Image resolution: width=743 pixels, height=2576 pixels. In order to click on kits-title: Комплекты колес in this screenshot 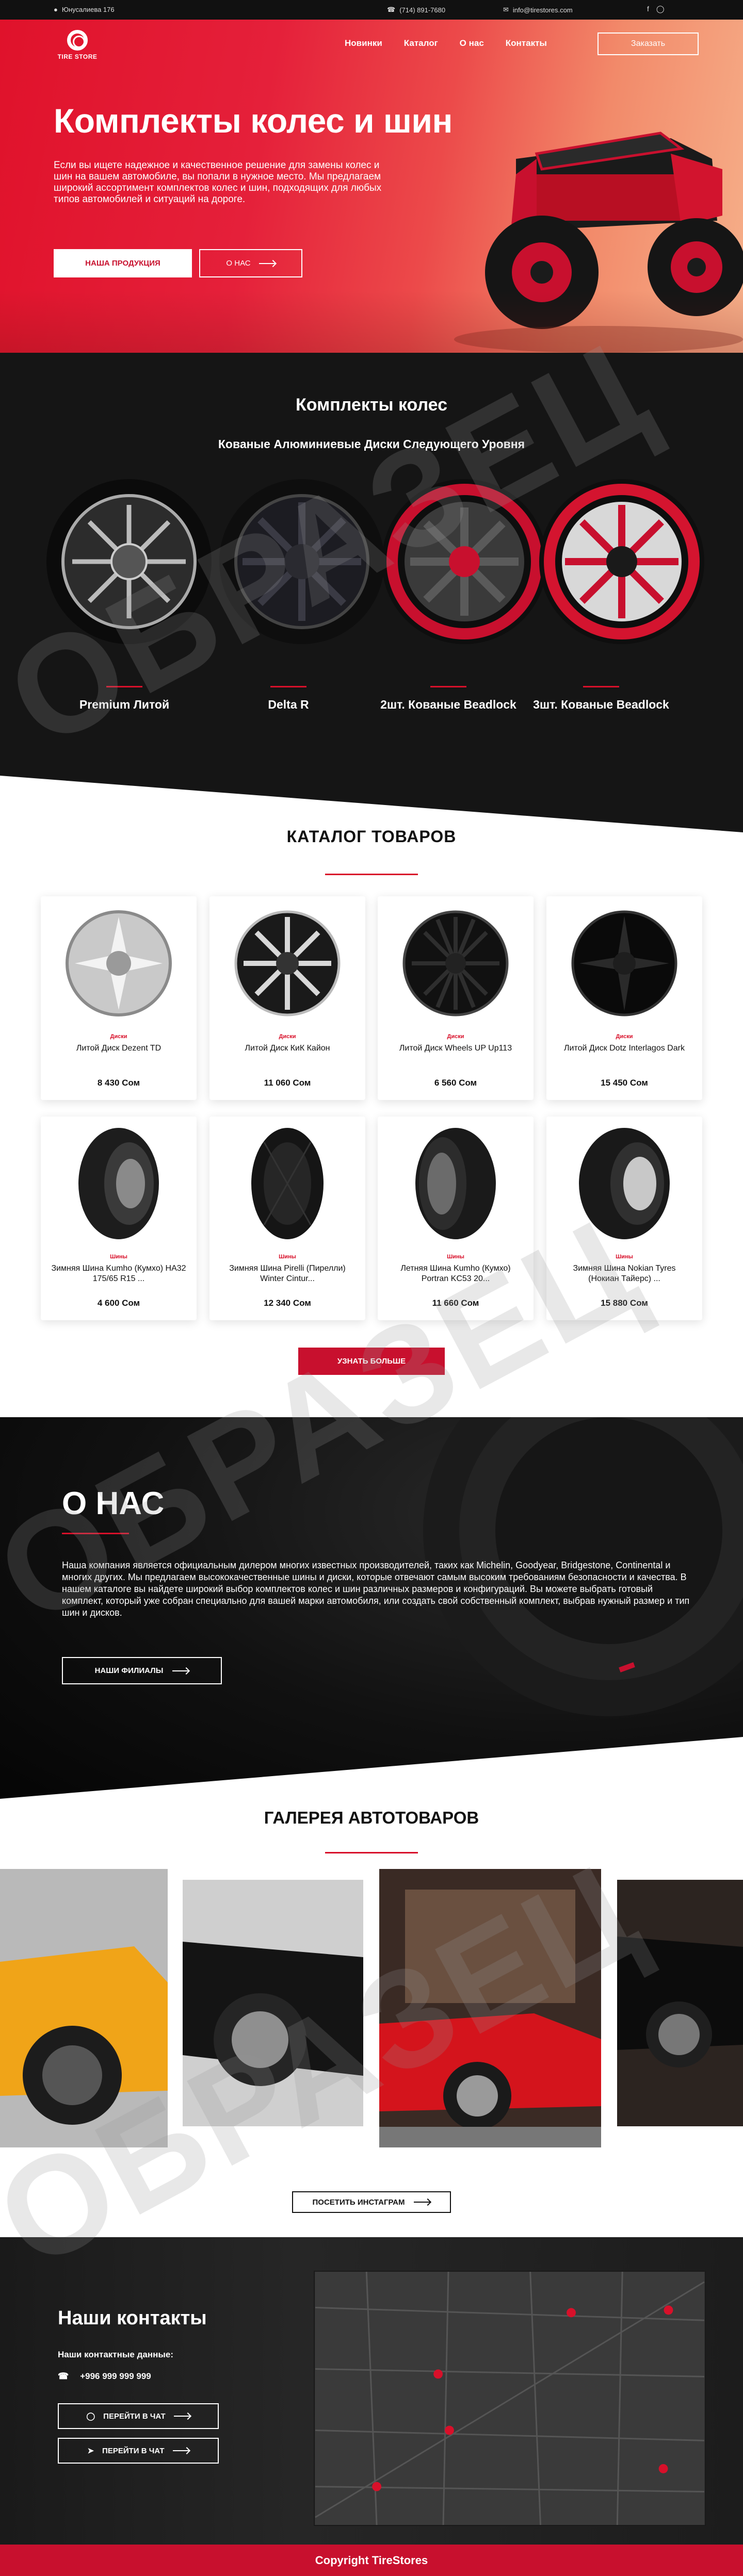, I will do `click(372, 405)`.